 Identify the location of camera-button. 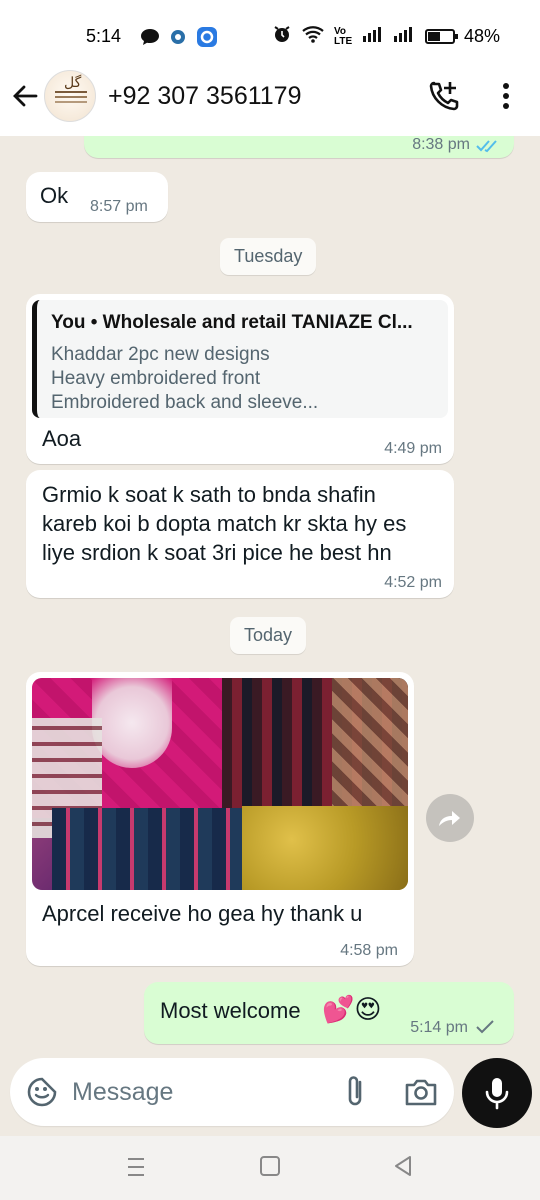
(421, 1092).